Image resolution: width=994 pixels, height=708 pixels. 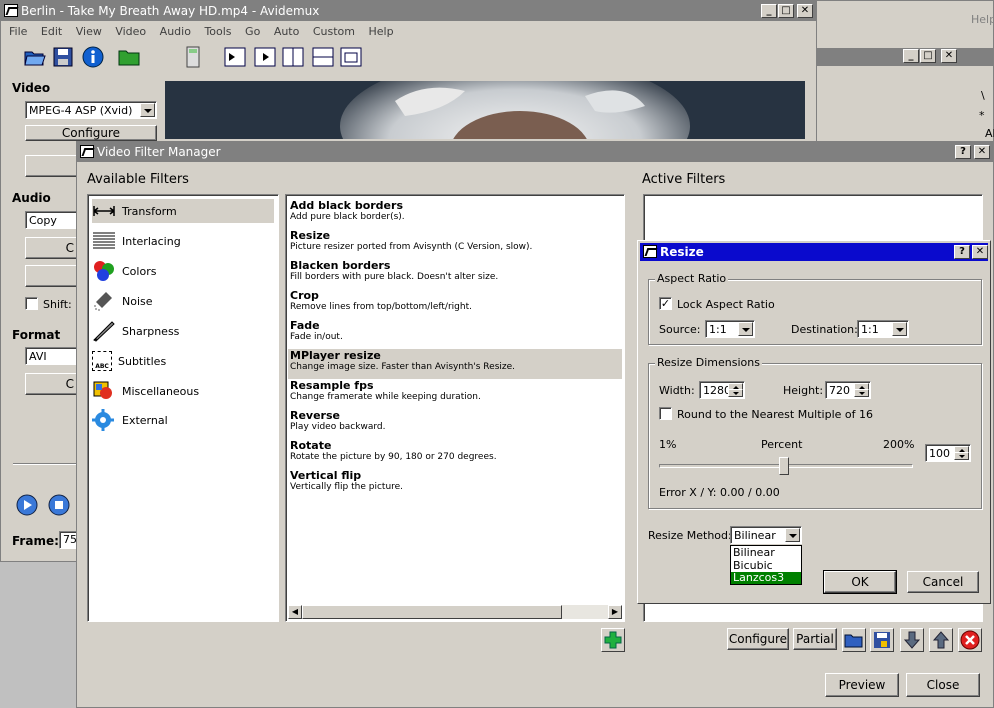 What do you see at coordinates (786, 11) in the screenshot?
I see `main-maximize-button: □` at bounding box center [786, 11].